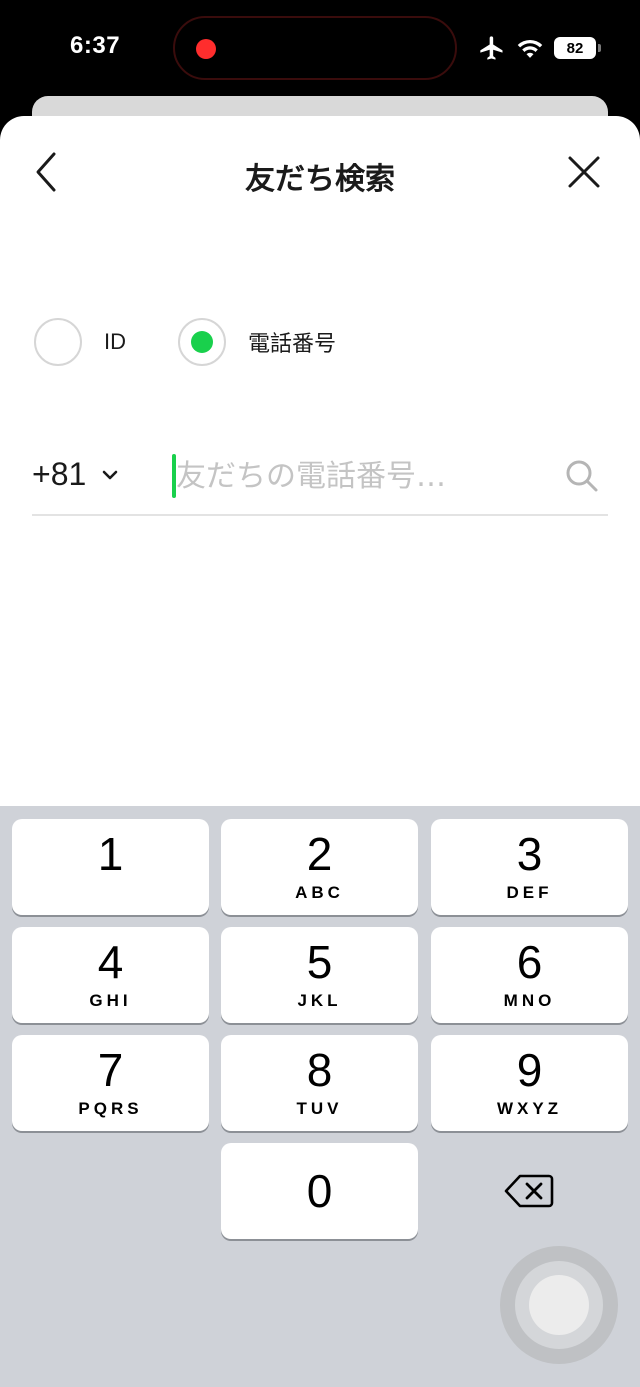 The image size is (640, 1387). What do you see at coordinates (110, 854) in the screenshot?
I see `key-1-number: 1` at bounding box center [110, 854].